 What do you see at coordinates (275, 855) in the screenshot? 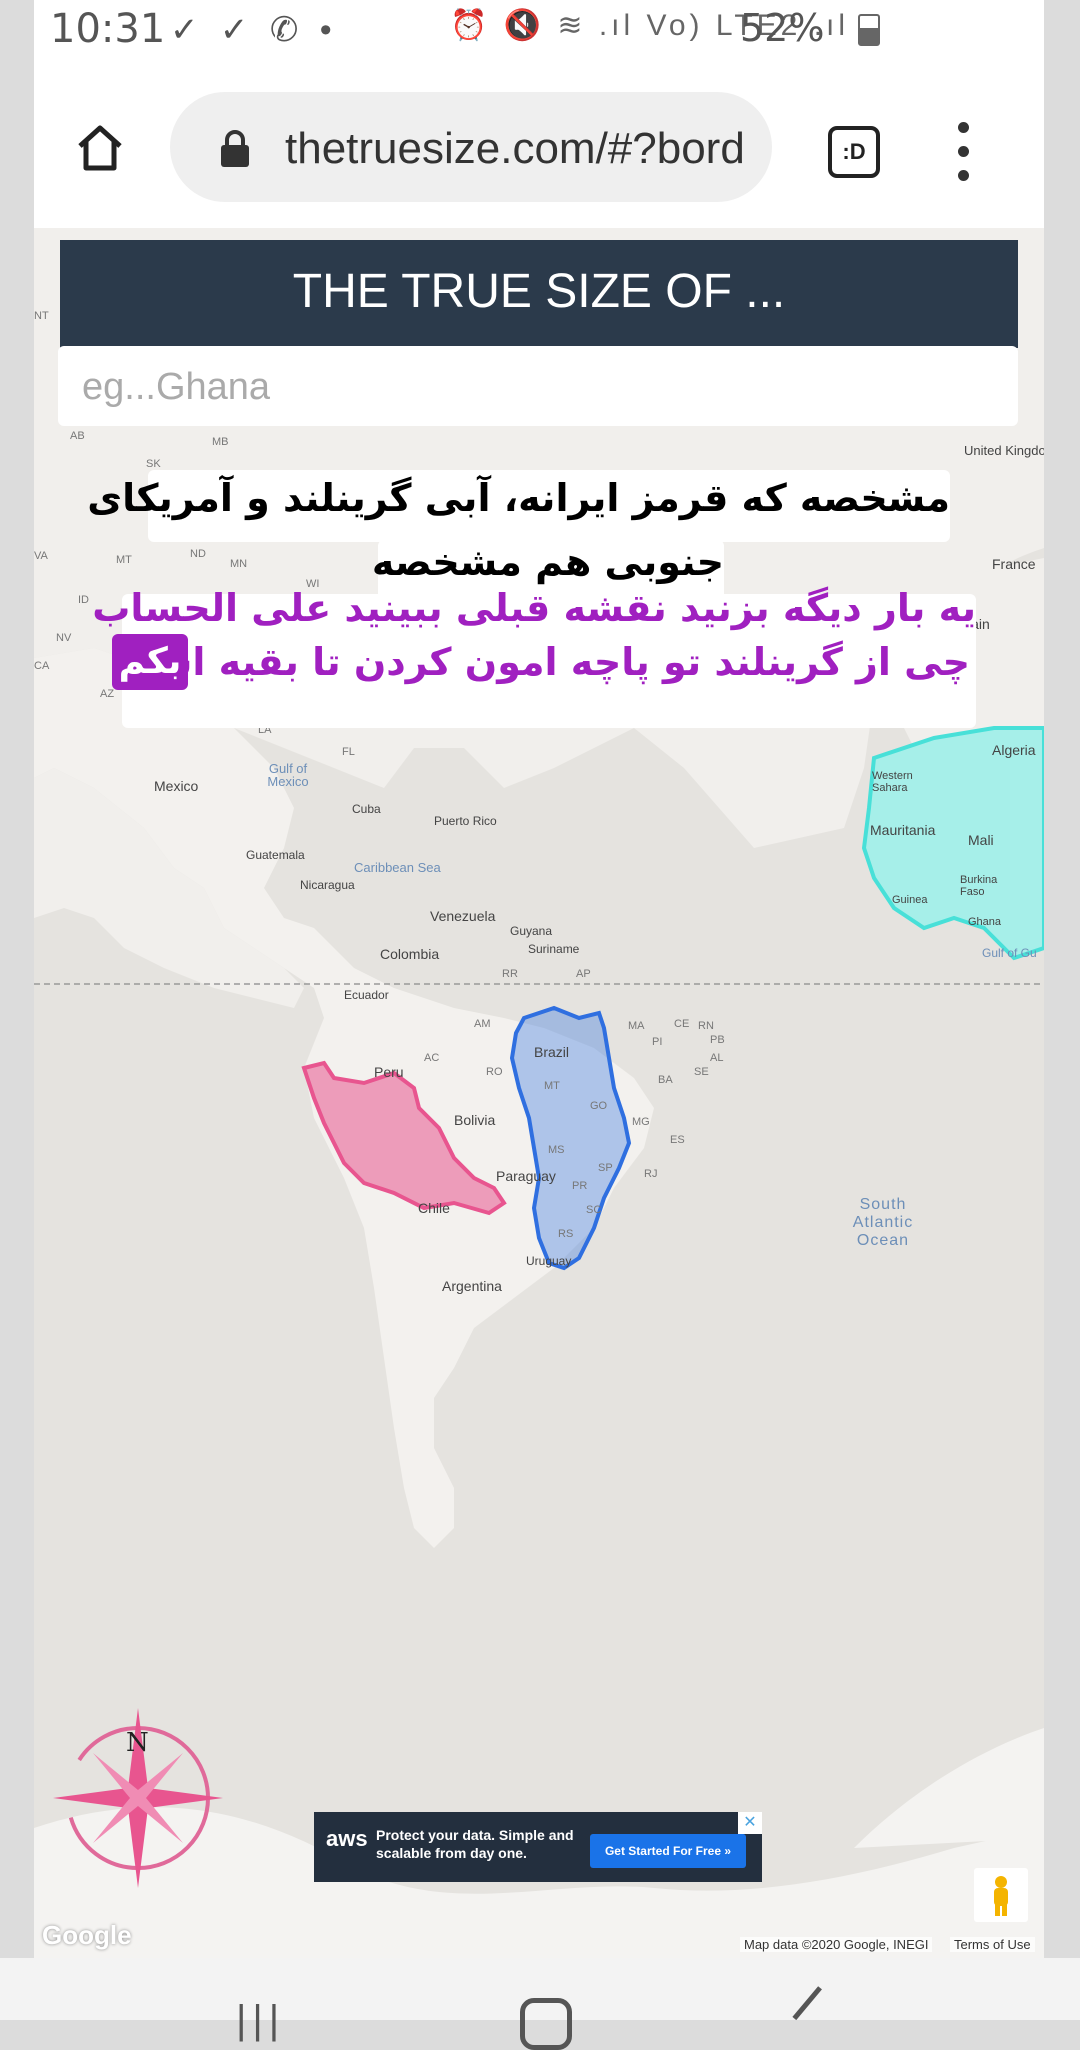
I see `map-label-guatemala: Guatemala` at bounding box center [275, 855].